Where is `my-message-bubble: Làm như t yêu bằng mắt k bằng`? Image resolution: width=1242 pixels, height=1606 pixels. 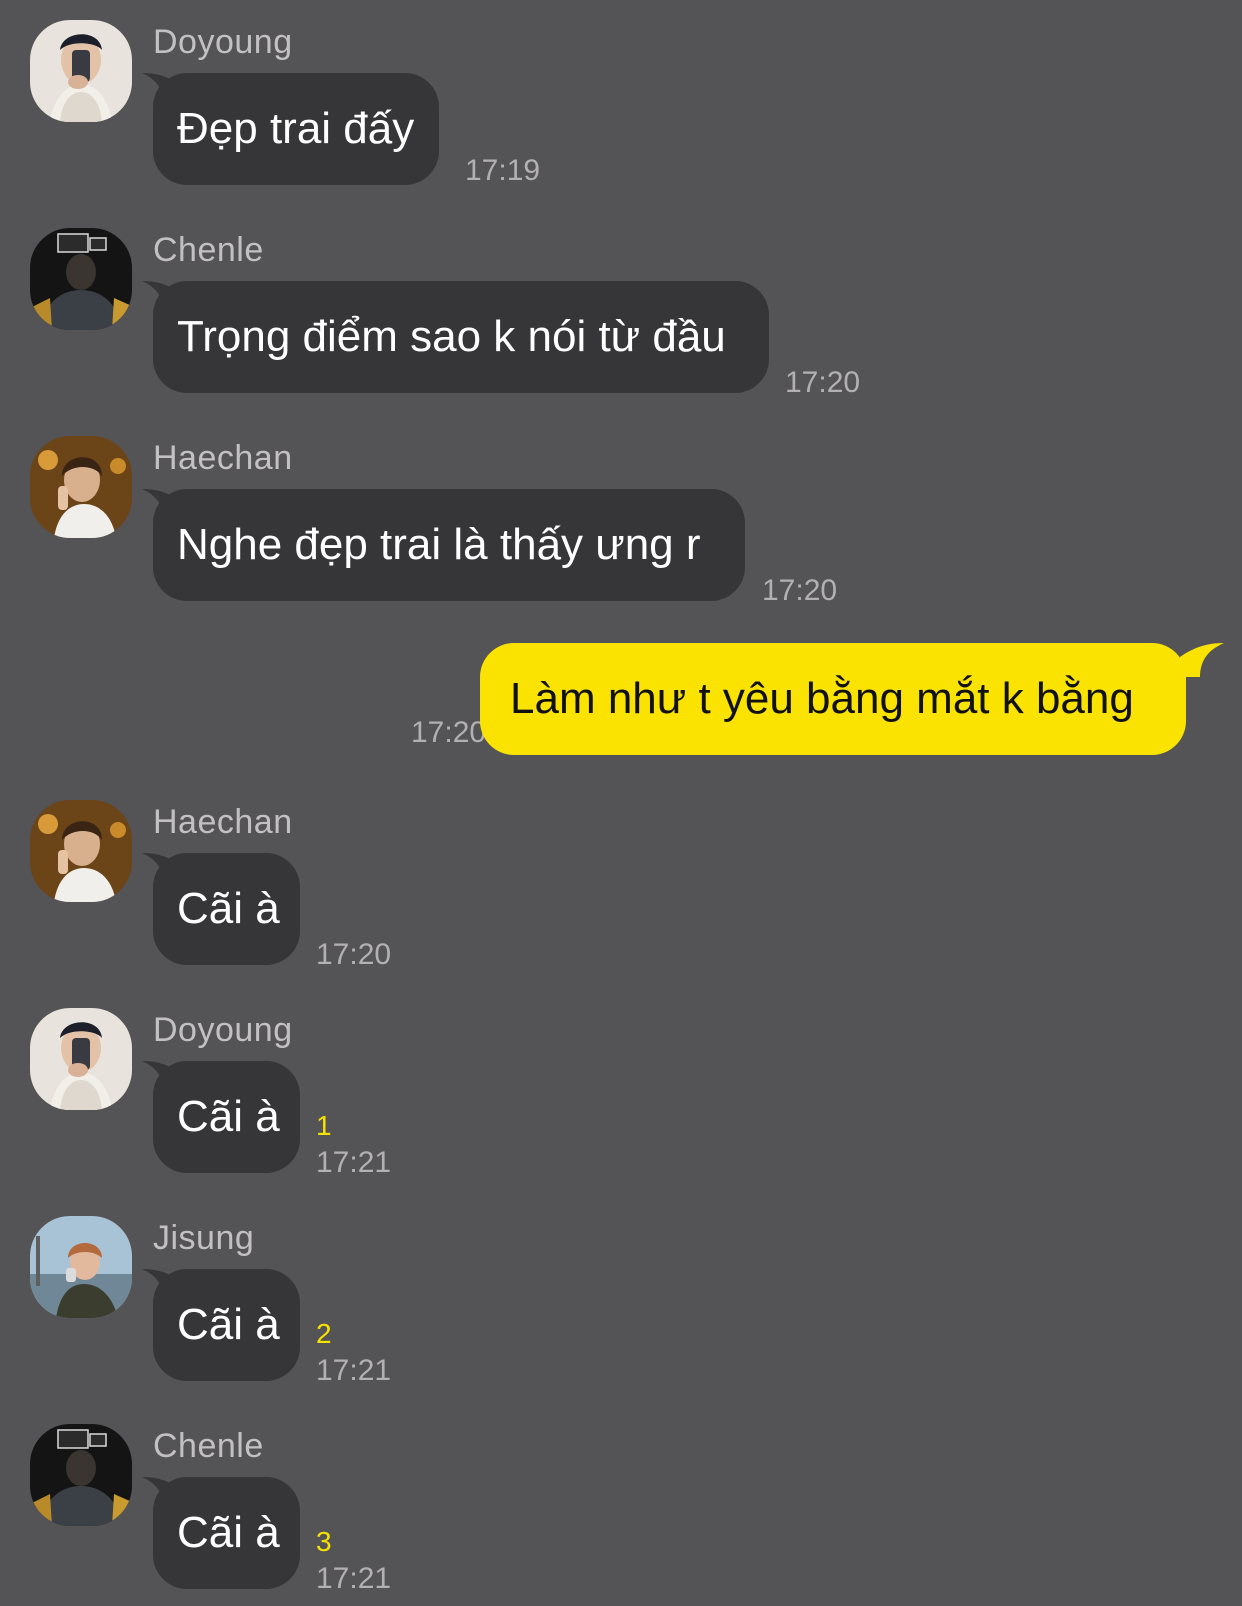
my-message-bubble: Làm như t yêu bằng mắt k bằng is located at coordinates (833, 699).